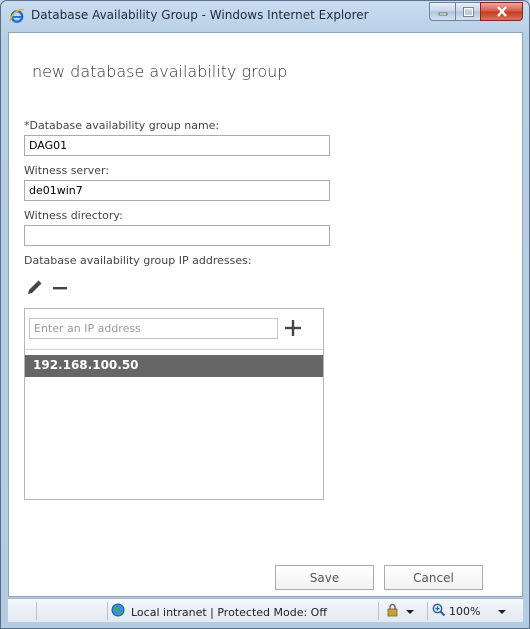 The height and width of the screenshot is (629, 530). What do you see at coordinates (465, 611) in the screenshot?
I see `zoom-level: 100%` at bounding box center [465, 611].